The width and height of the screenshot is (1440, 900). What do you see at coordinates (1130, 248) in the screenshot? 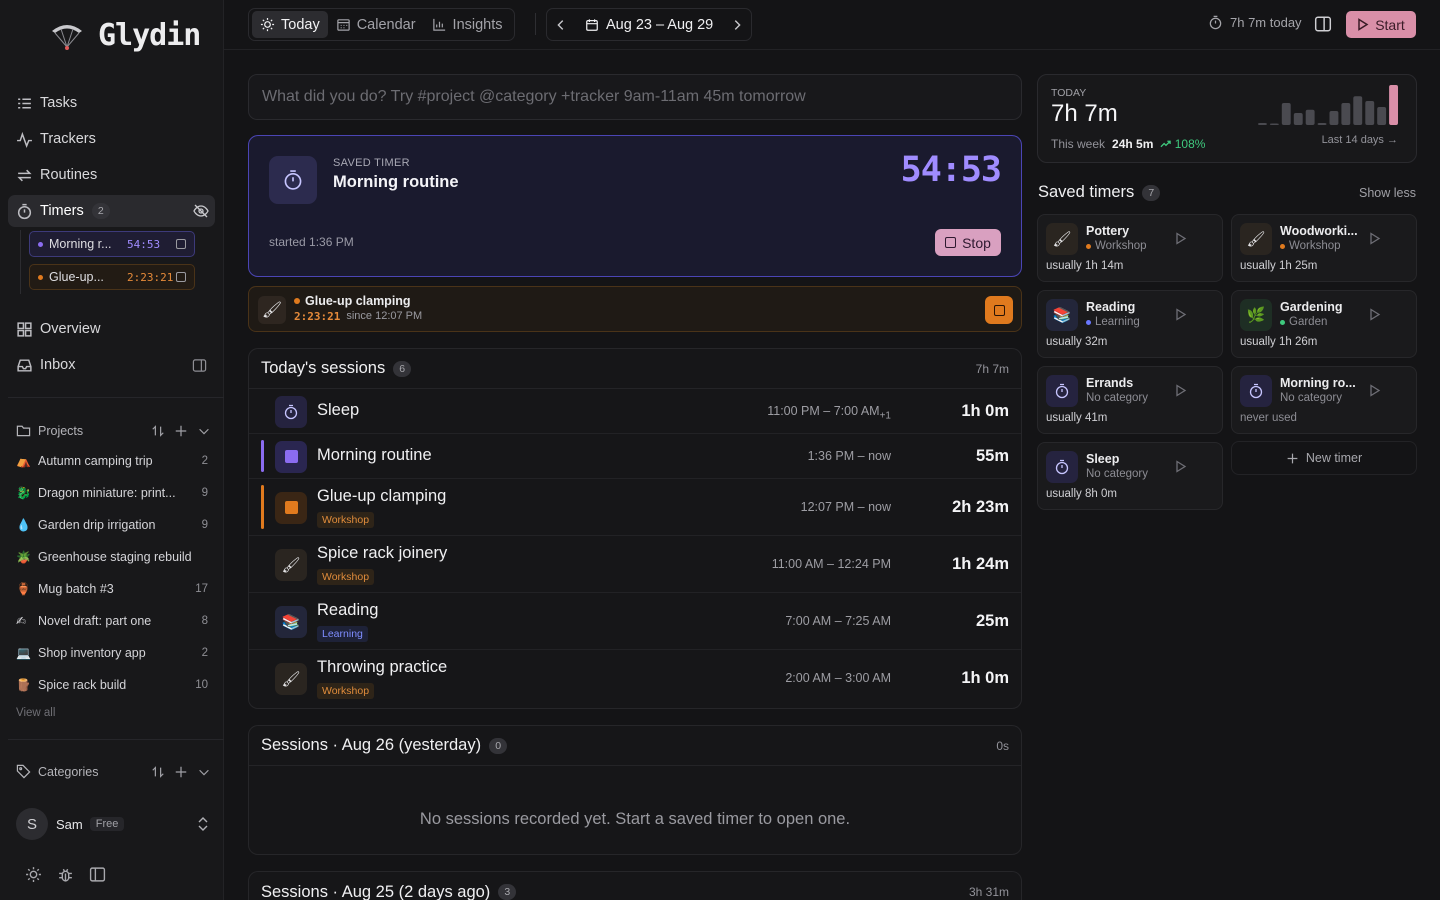
I see `saved-timer-card: 🖌 Pottery Workshop usually 1h 14m` at bounding box center [1130, 248].